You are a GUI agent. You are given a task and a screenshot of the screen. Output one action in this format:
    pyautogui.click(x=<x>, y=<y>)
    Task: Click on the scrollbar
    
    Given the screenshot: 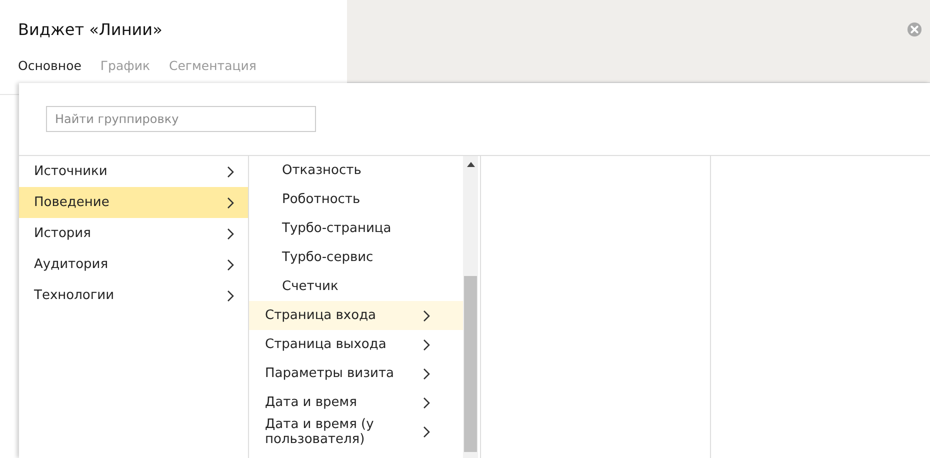 What is the action you would take?
    pyautogui.click(x=470, y=307)
    